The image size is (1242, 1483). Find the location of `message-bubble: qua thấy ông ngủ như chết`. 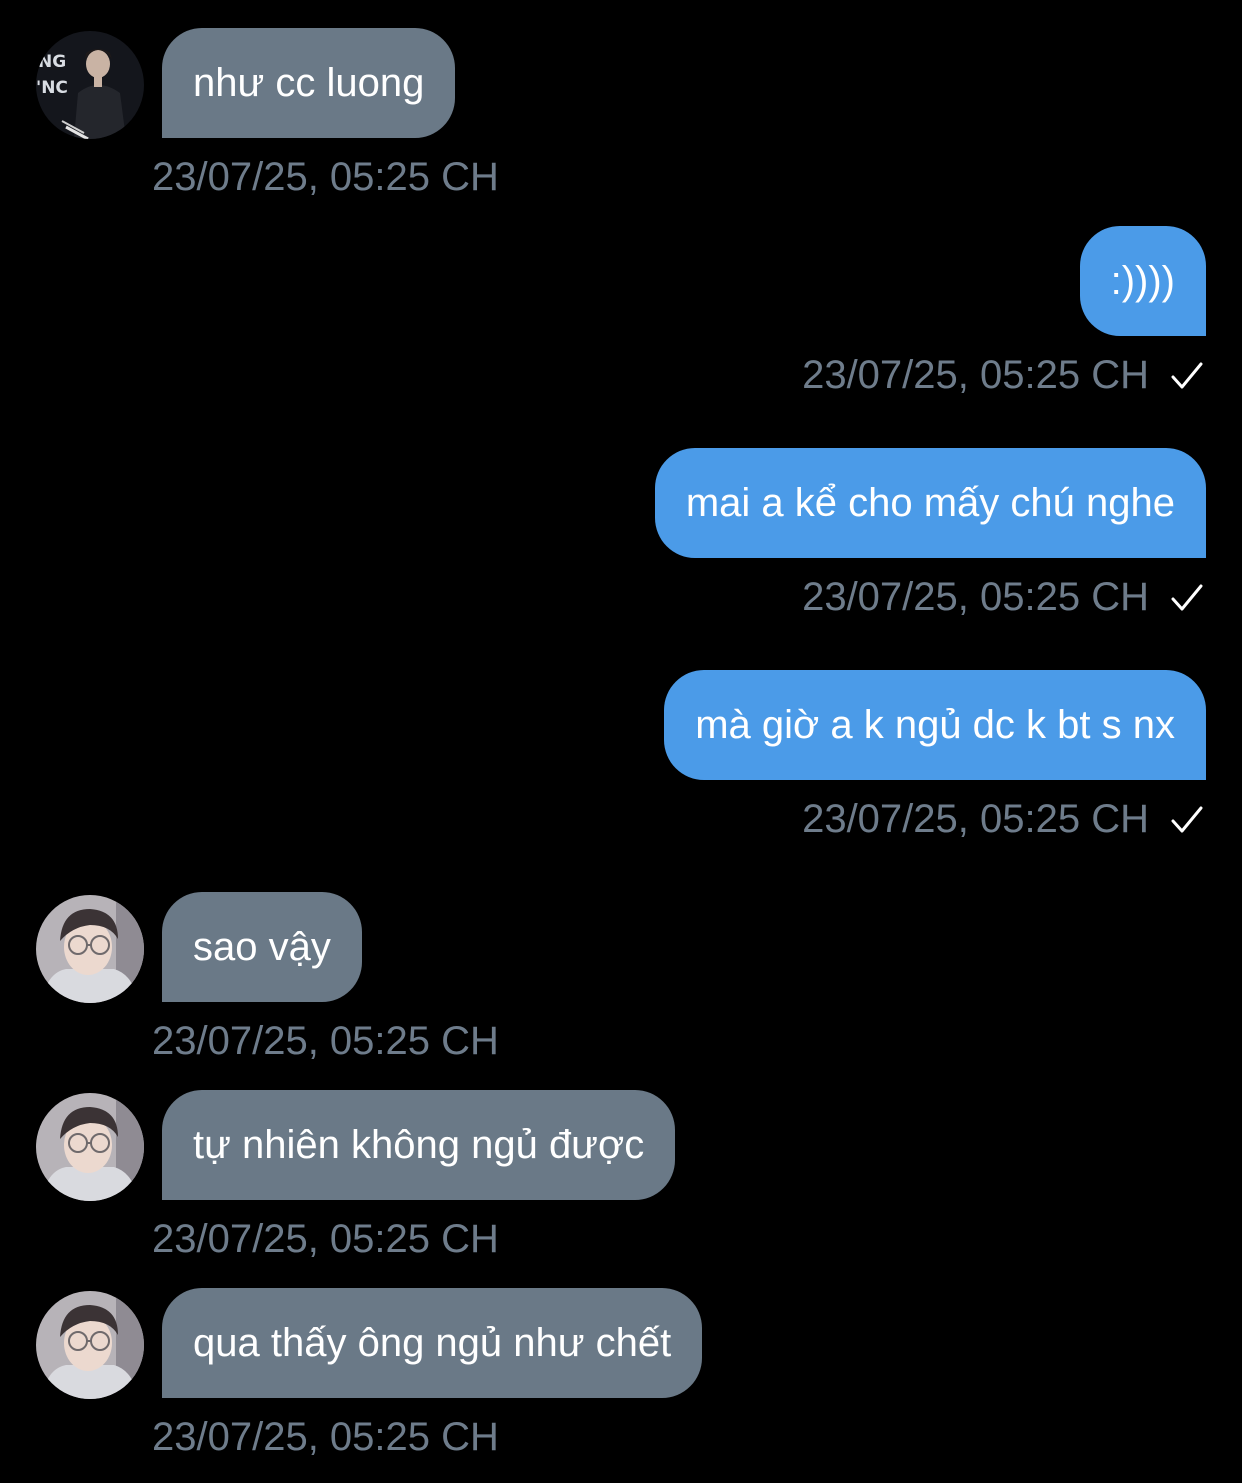

message-bubble: qua thấy ông ngủ như chết is located at coordinates (432, 1343).